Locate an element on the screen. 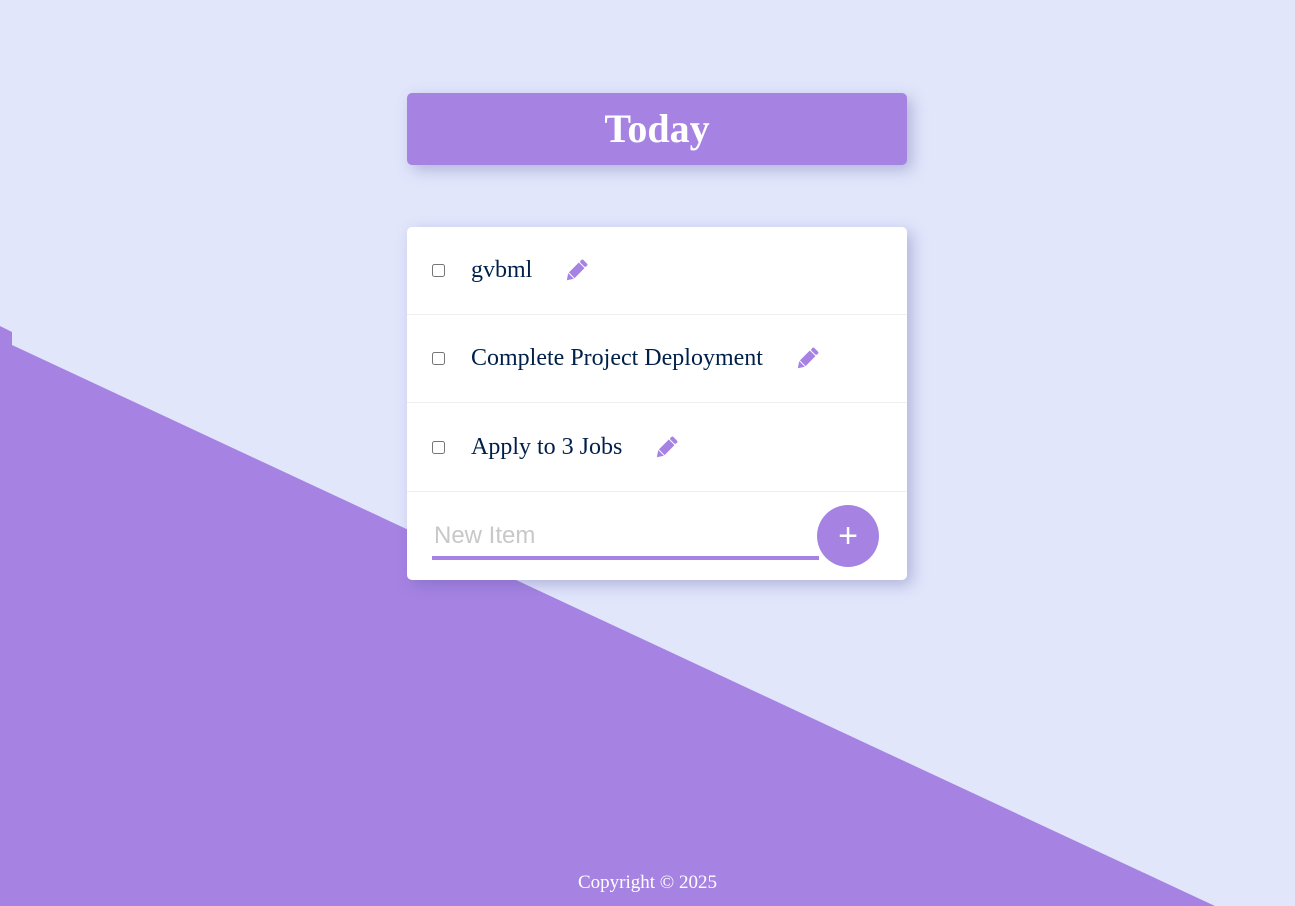 The image size is (1295, 906). page-title: Today is located at coordinates (657, 128).